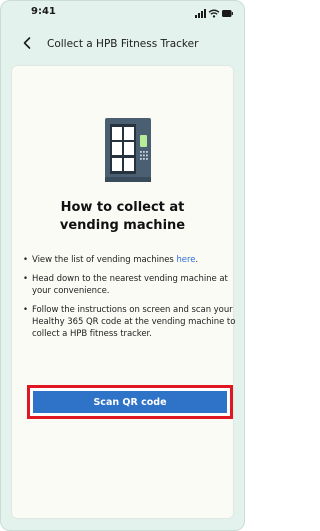  I want to click on card-heading: How to collect at vending machine, so click(122, 217).